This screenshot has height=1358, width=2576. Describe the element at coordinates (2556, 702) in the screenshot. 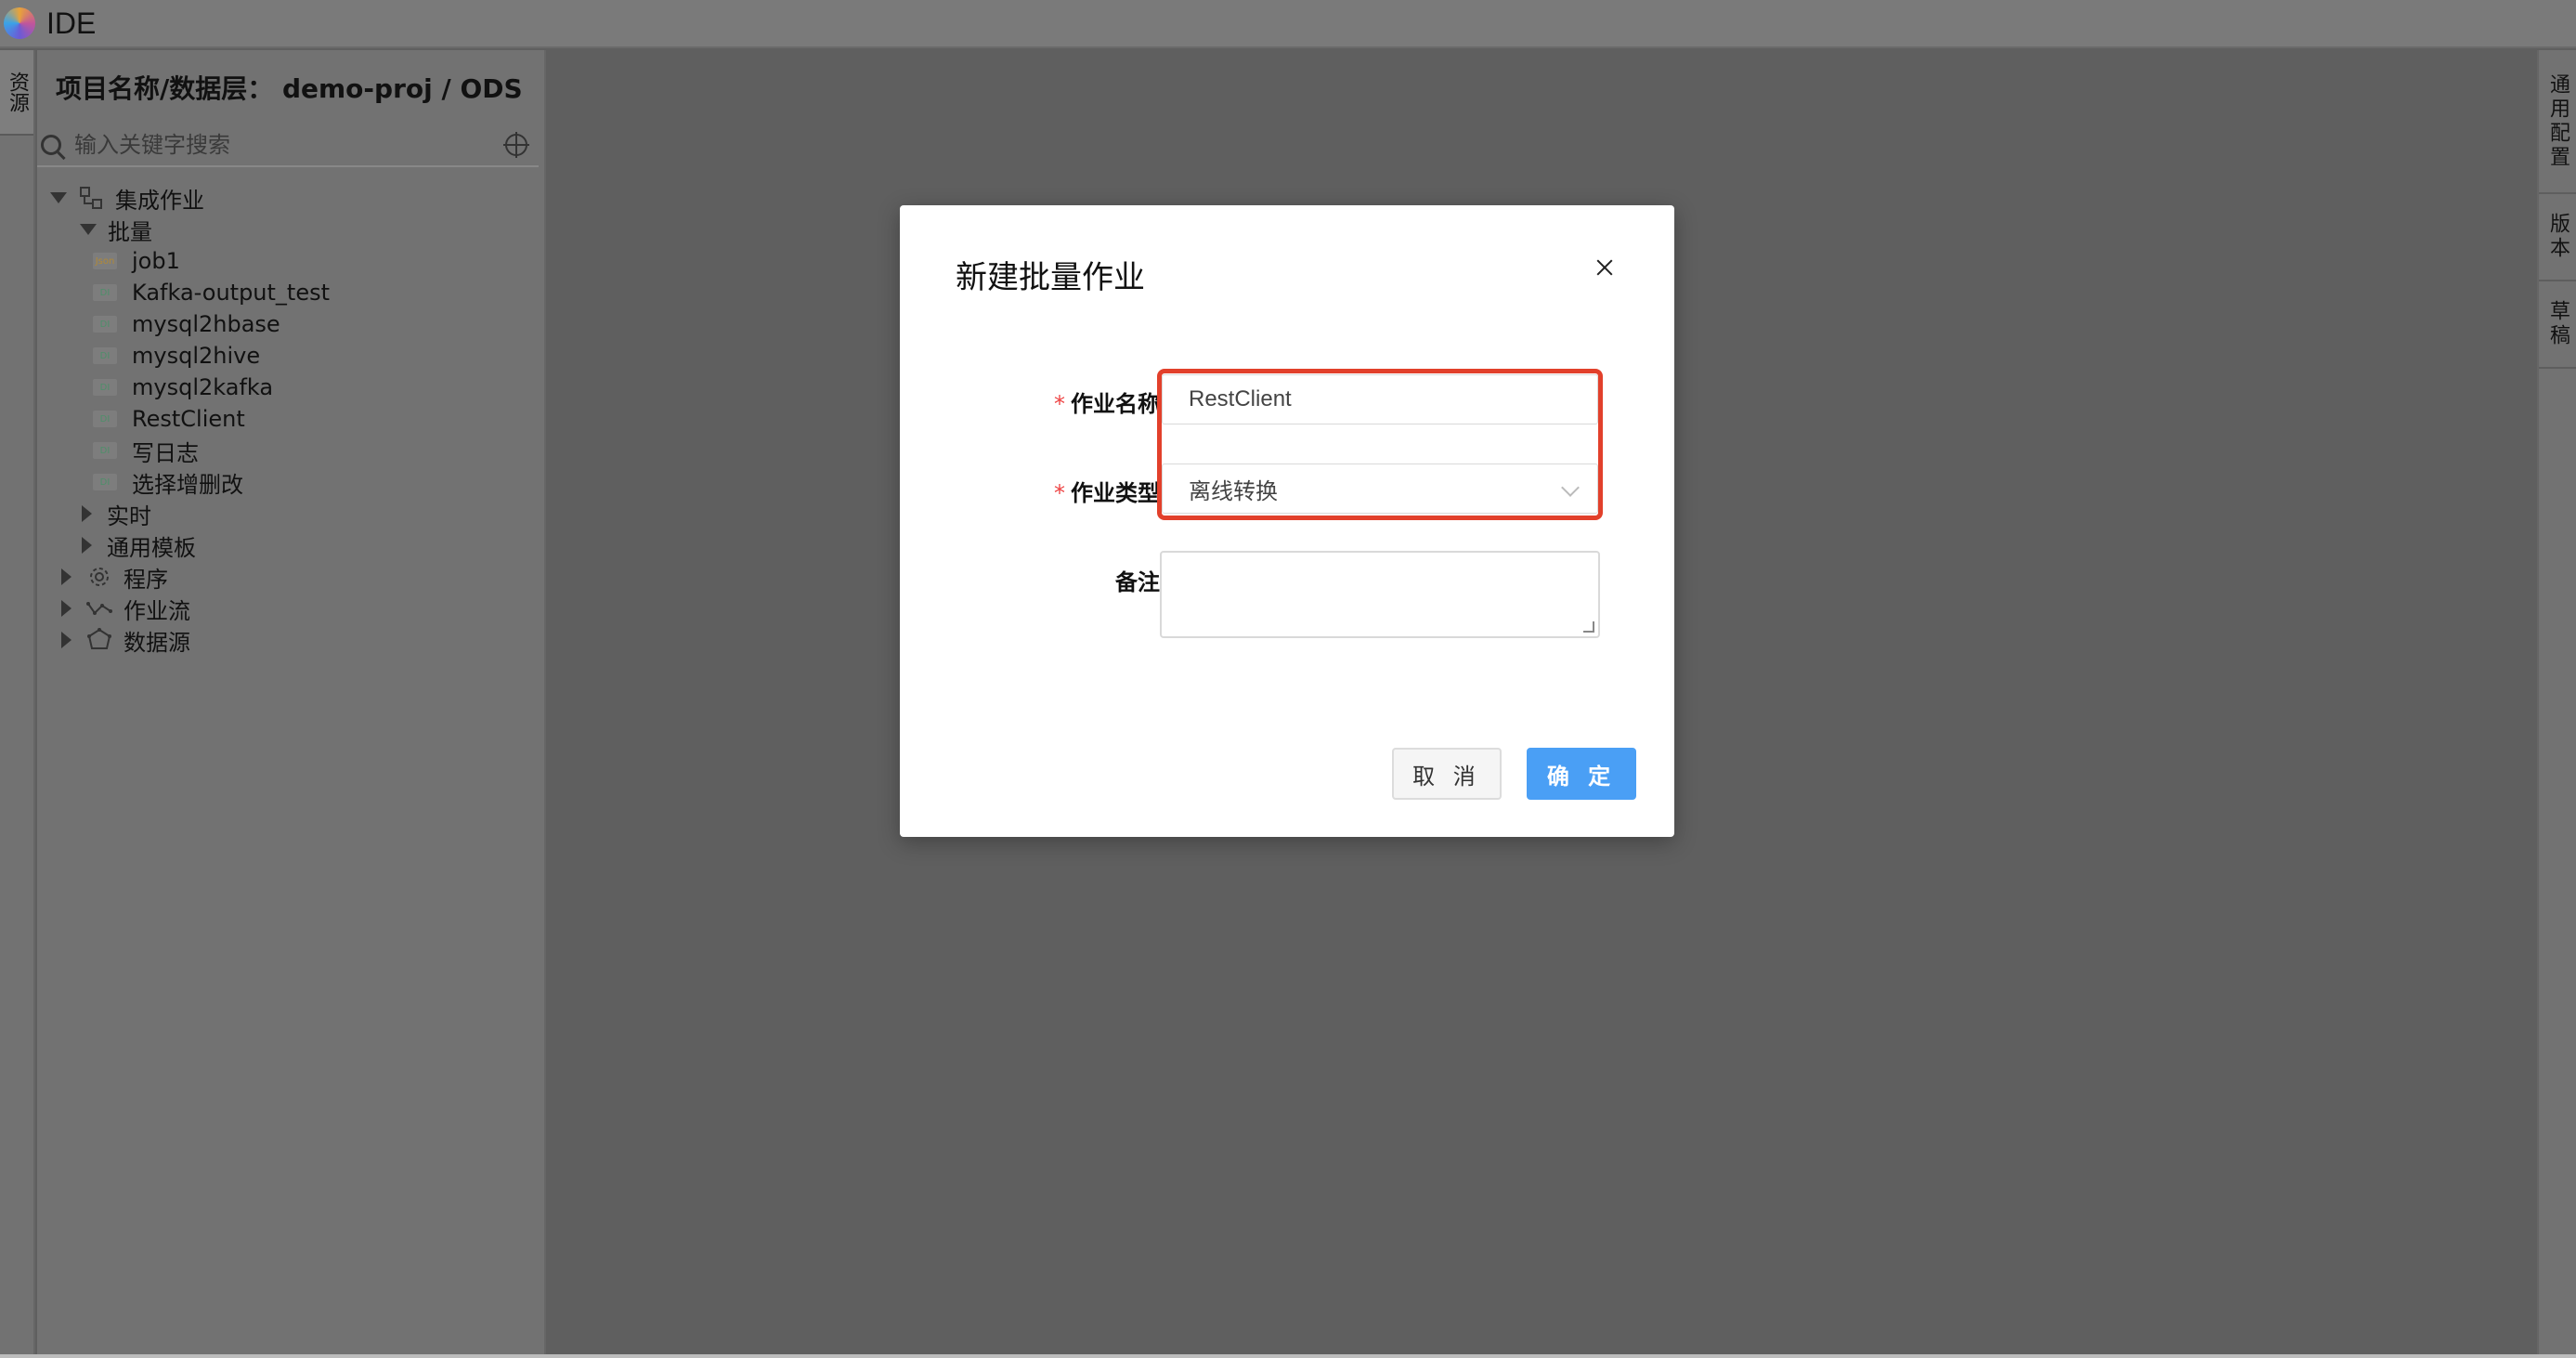

I see `right-activity-strip: 通用配置 版本 草稿` at that location.